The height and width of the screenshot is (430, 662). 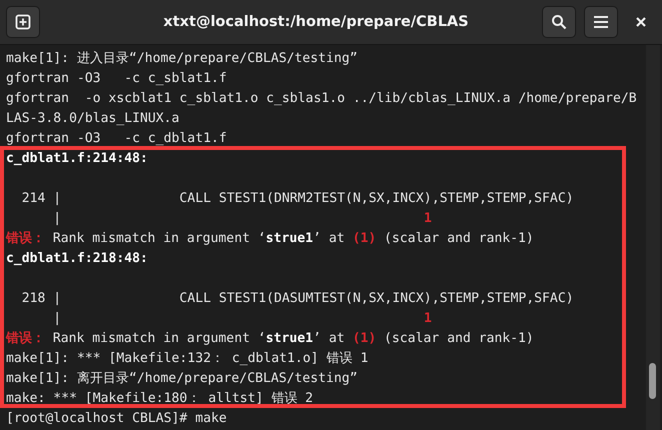 What do you see at coordinates (160, 399) in the screenshot?
I see `terminal-line: make: *** [Makefile:180： alltst] 错误 2` at bounding box center [160, 399].